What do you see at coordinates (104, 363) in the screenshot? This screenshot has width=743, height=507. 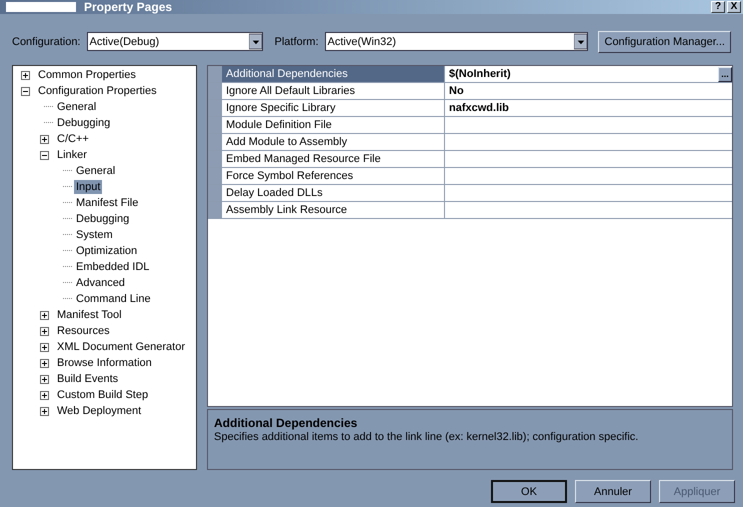 I see `tree-item: Browse Information` at bounding box center [104, 363].